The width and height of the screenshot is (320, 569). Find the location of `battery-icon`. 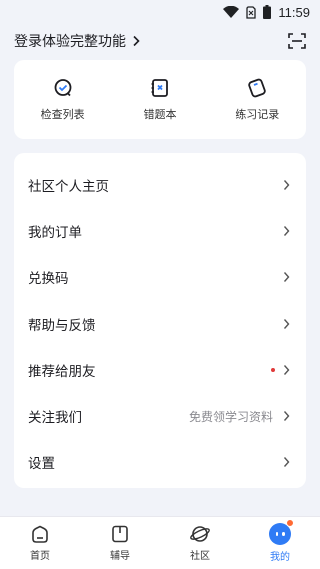

battery-icon is located at coordinates (267, 12).